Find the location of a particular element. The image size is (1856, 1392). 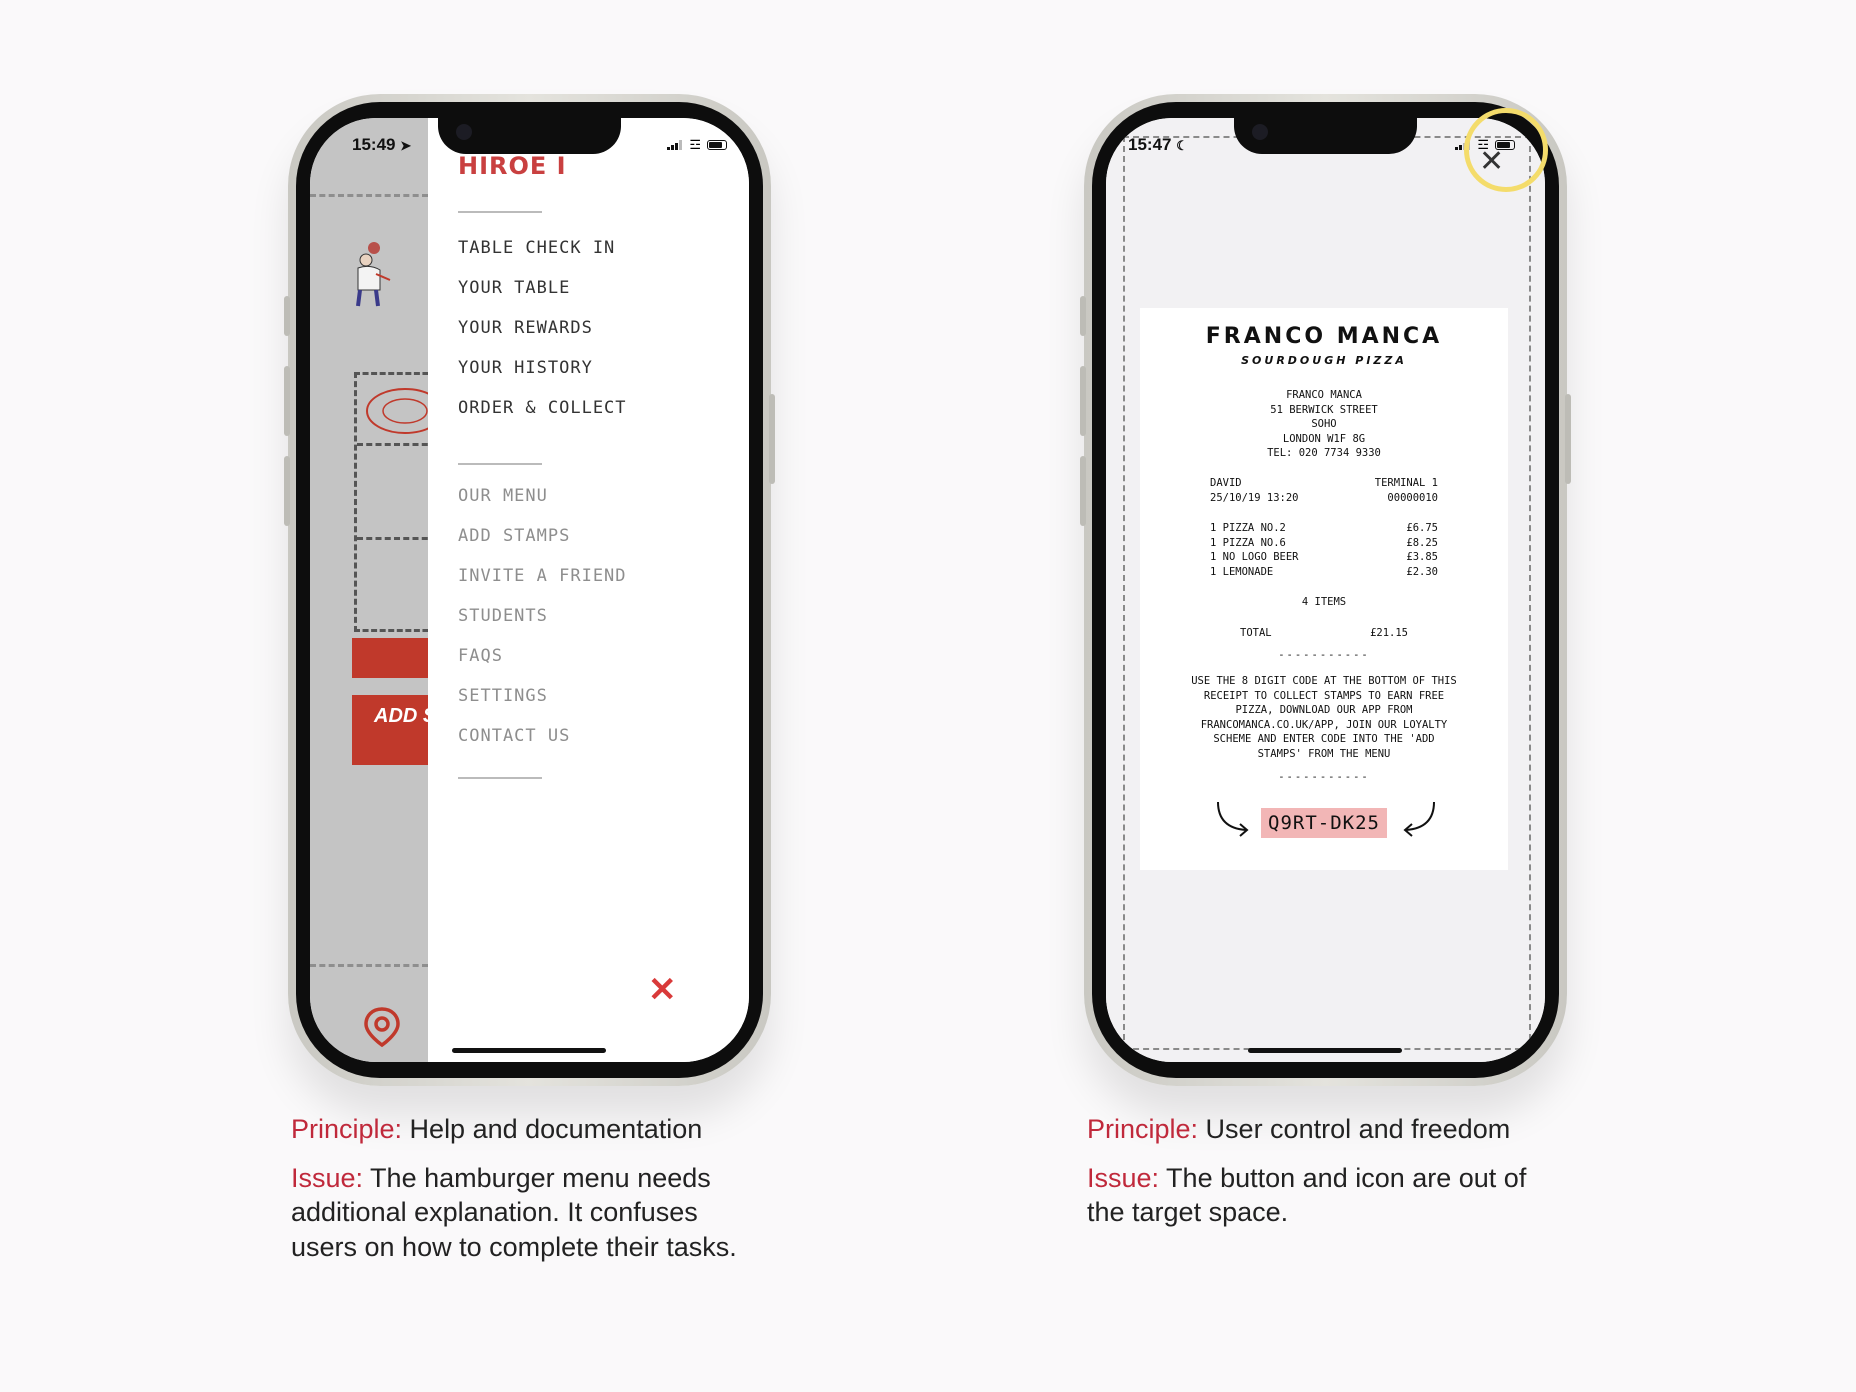

curved-arrow-right-icon is located at coordinates (1233, 819).